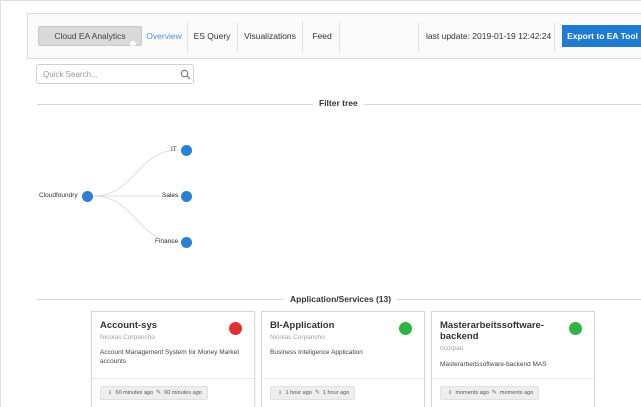 The image size is (641, 407). I want to click on tree-node-sales, so click(186, 196).